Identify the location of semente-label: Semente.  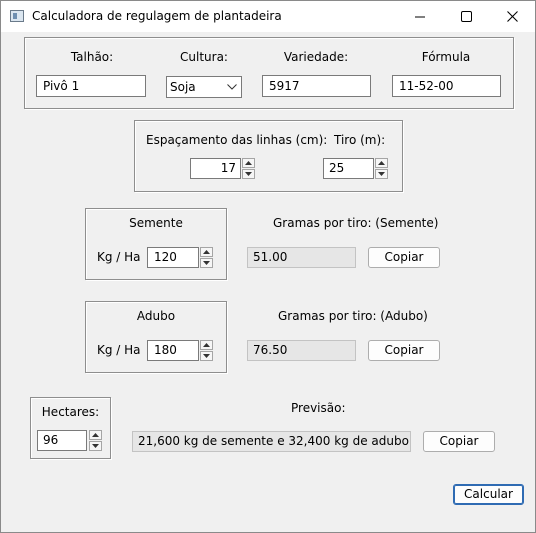
(156, 223).